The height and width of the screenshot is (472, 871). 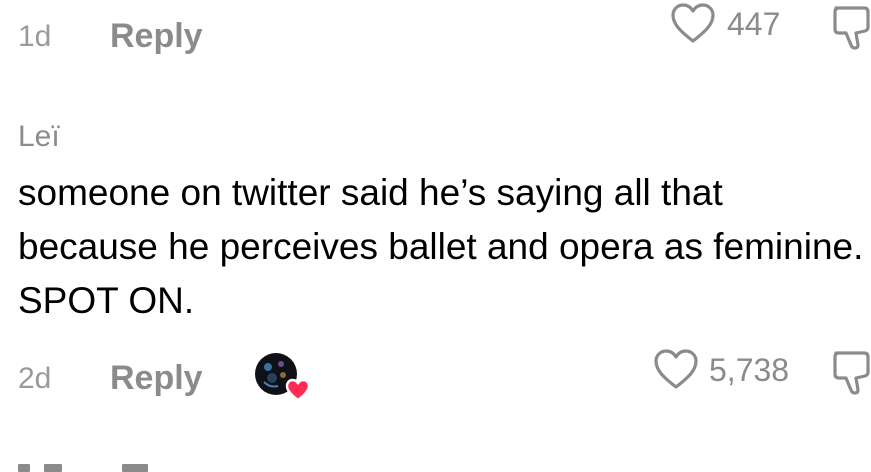 What do you see at coordinates (282, 378) in the screenshot?
I see `creator-liked-badge` at bounding box center [282, 378].